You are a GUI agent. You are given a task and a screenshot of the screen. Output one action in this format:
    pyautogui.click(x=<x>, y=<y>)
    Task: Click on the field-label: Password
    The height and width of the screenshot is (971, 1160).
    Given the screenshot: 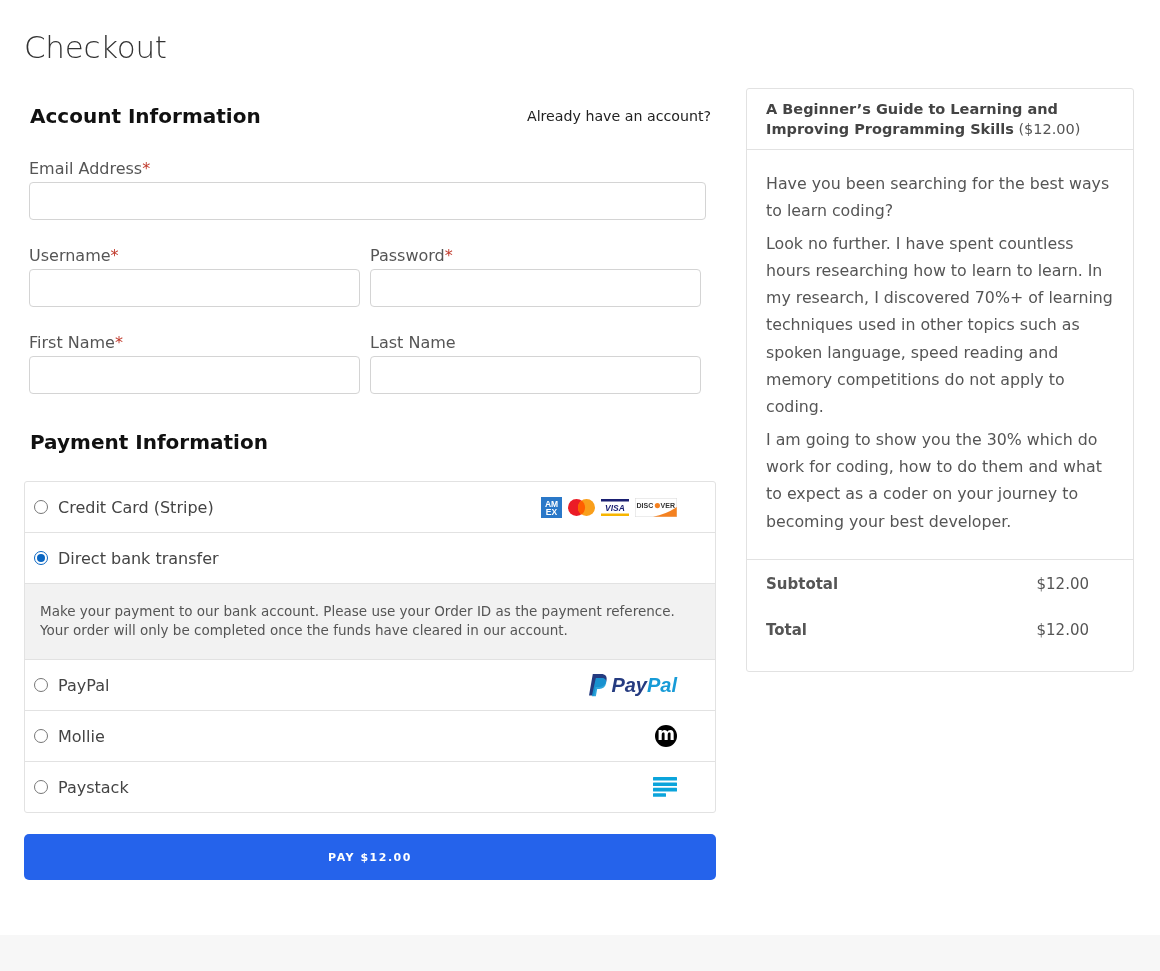 What is the action you would take?
    pyautogui.click(x=407, y=256)
    